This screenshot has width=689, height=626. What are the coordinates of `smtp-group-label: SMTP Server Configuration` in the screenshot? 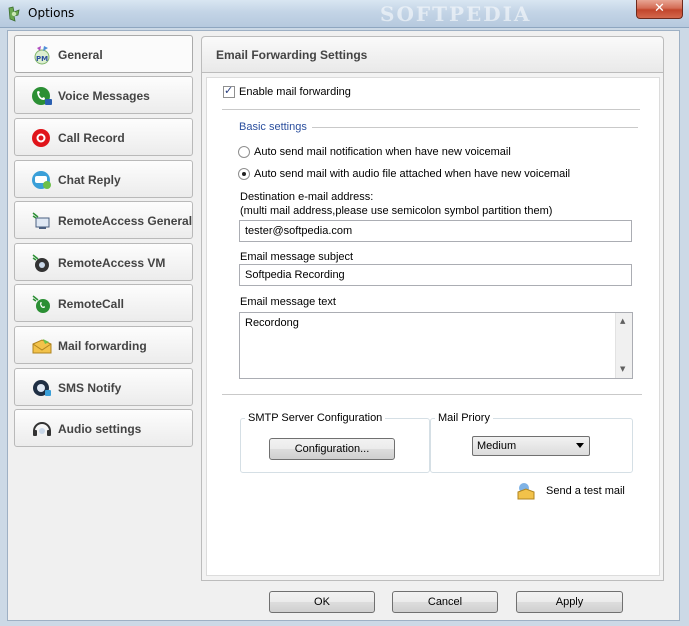 It's located at (315, 418).